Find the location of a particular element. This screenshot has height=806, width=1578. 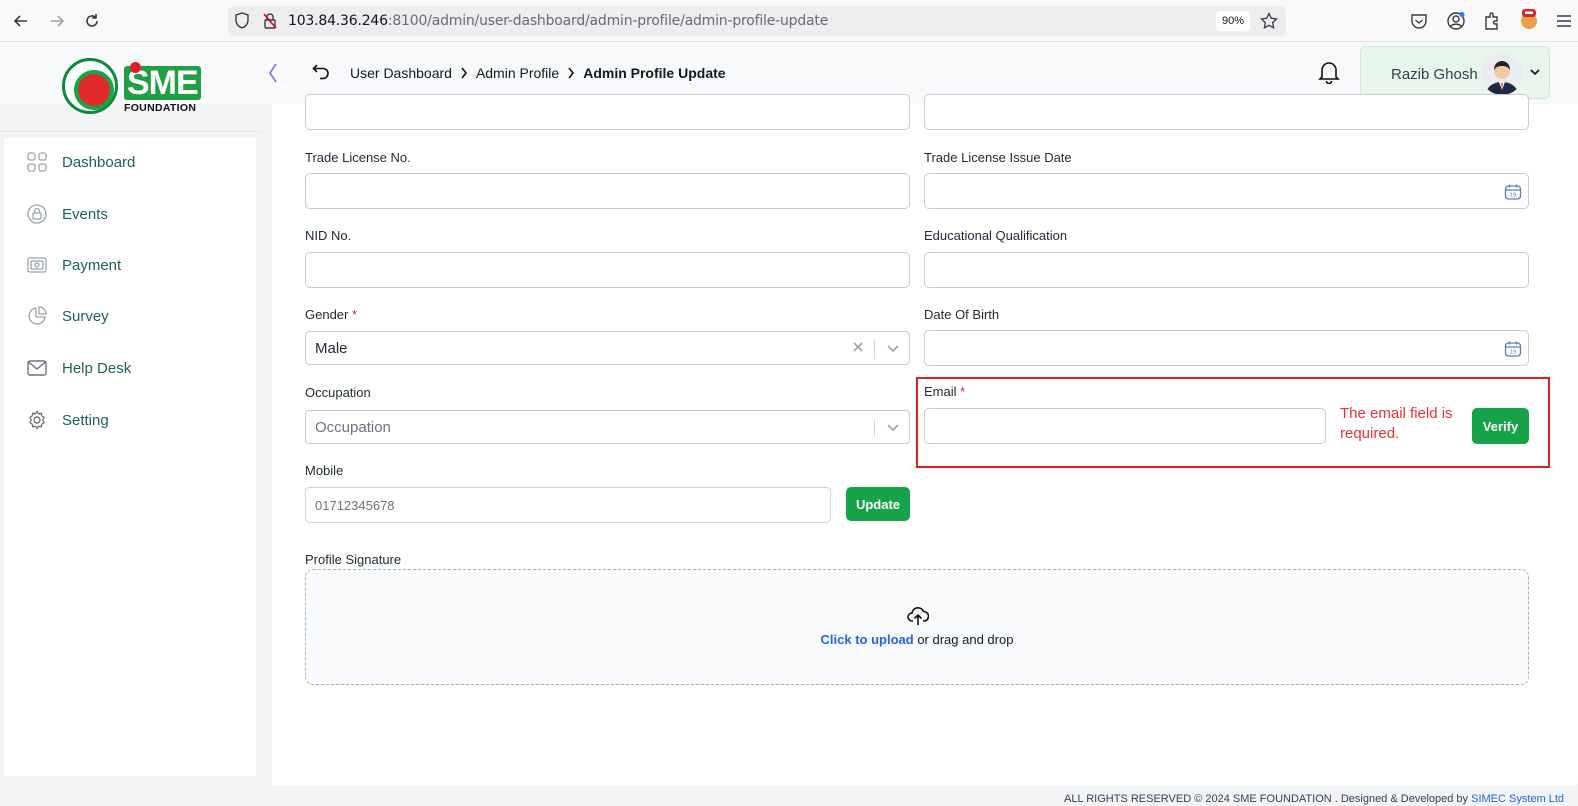

mail-icon is located at coordinates (37, 368).